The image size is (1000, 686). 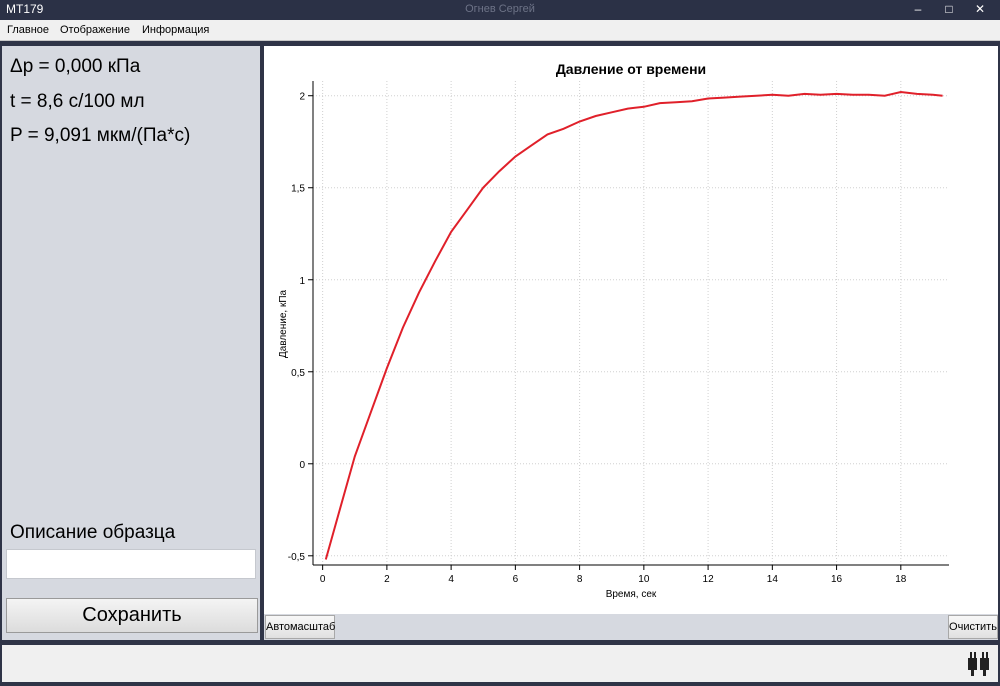 I want to click on plug-icon, so click(x=978, y=664).